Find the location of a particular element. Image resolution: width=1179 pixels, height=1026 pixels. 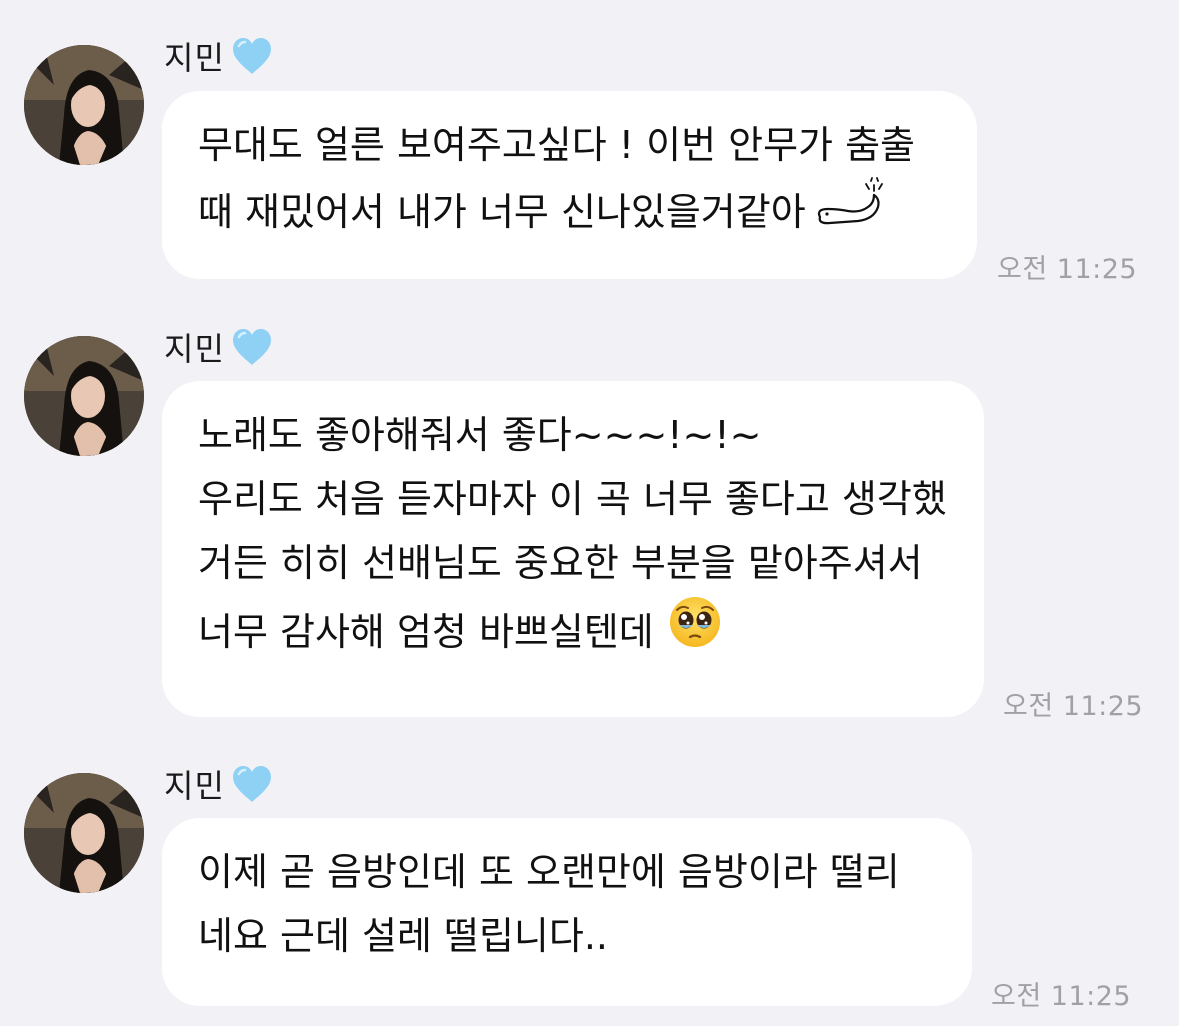

message-text: 때 재밌어서 내가 너무 신나있을거같아 is located at coordinates (502, 211).